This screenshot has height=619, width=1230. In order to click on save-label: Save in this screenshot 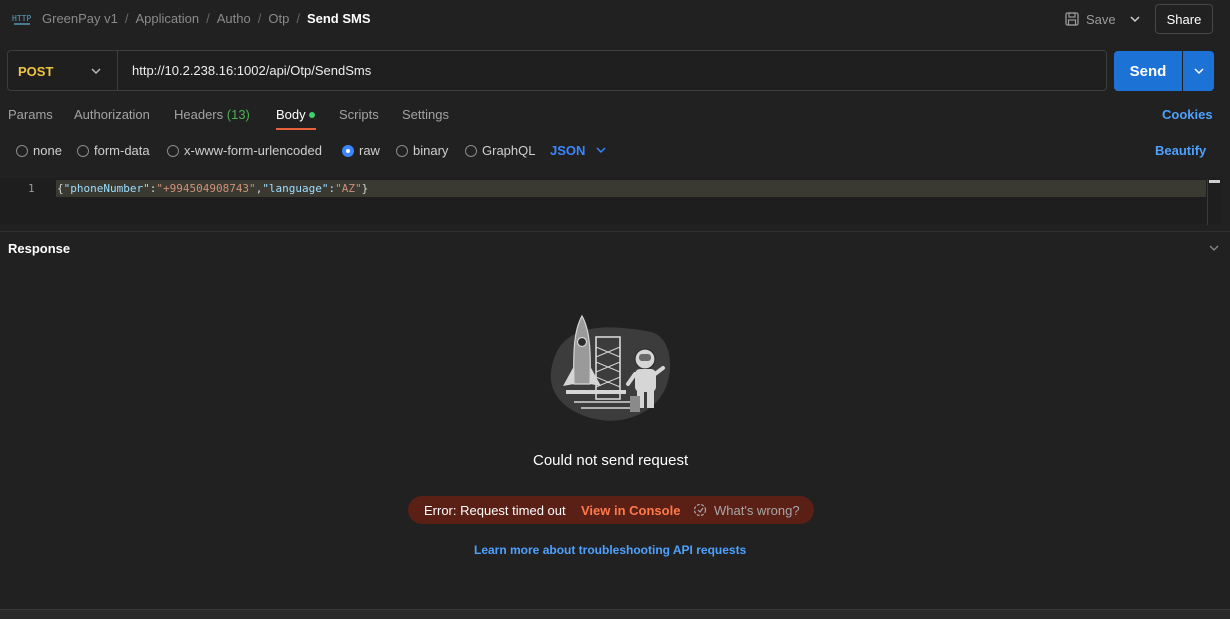, I will do `click(1101, 19)`.